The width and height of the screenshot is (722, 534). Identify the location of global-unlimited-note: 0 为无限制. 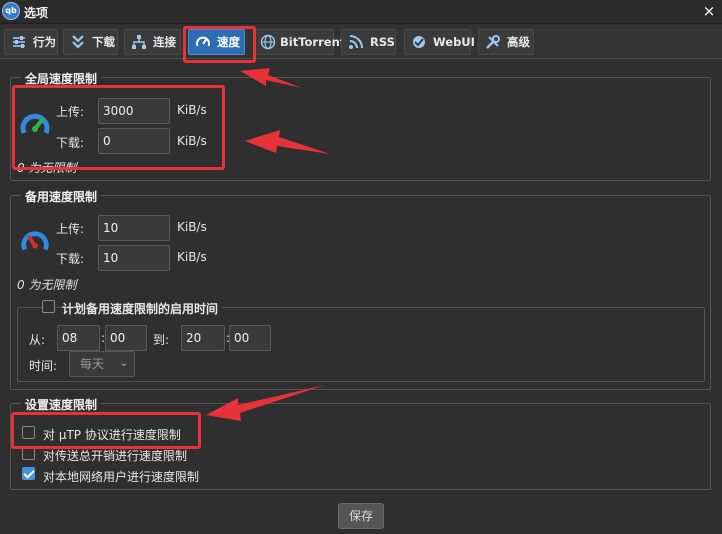
(47, 168).